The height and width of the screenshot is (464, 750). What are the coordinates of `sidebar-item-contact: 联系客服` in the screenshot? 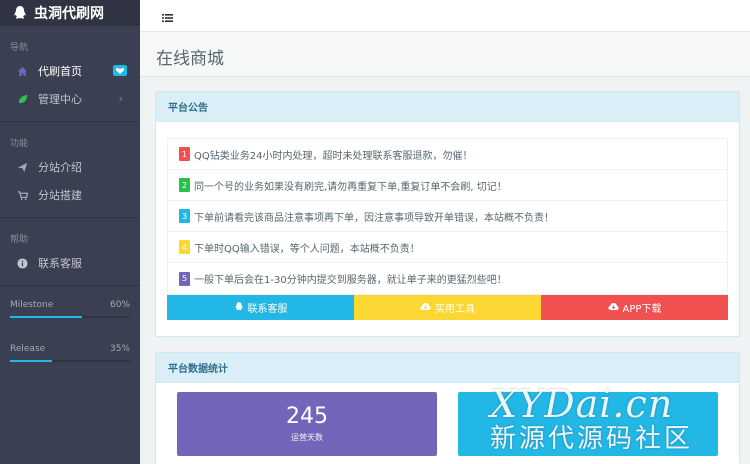 It's located at (70, 263).